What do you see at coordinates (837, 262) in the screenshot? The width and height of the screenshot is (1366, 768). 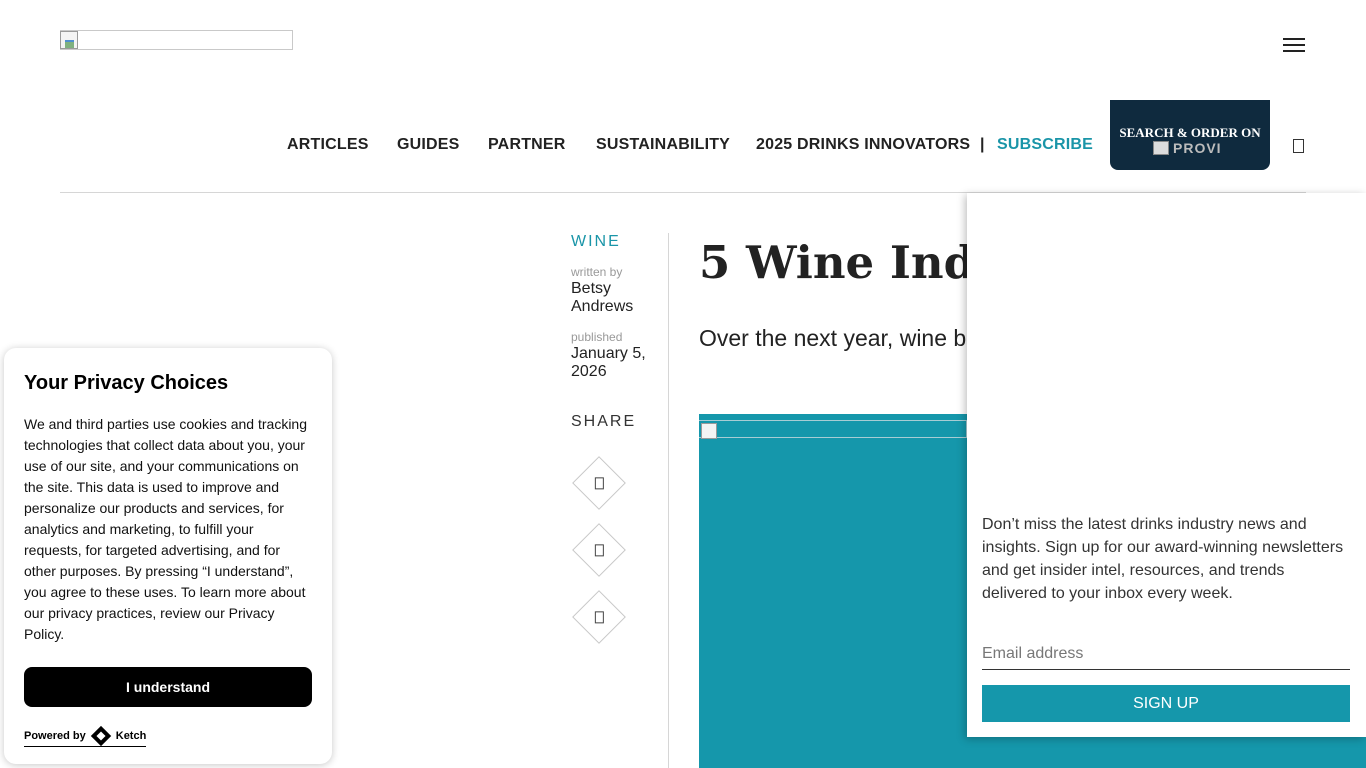 I see `article-headline: 5 Wine Ind` at bounding box center [837, 262].